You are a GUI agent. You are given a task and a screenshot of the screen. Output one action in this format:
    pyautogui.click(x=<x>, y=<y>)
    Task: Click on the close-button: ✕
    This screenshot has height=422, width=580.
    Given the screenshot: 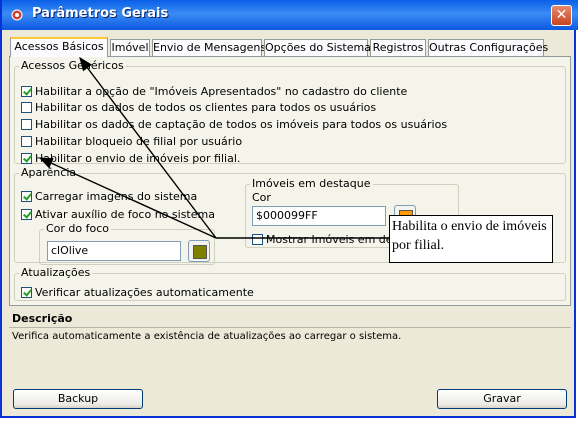 What is the action you would take?
    pyautogui.click(x=561, y=15)
    